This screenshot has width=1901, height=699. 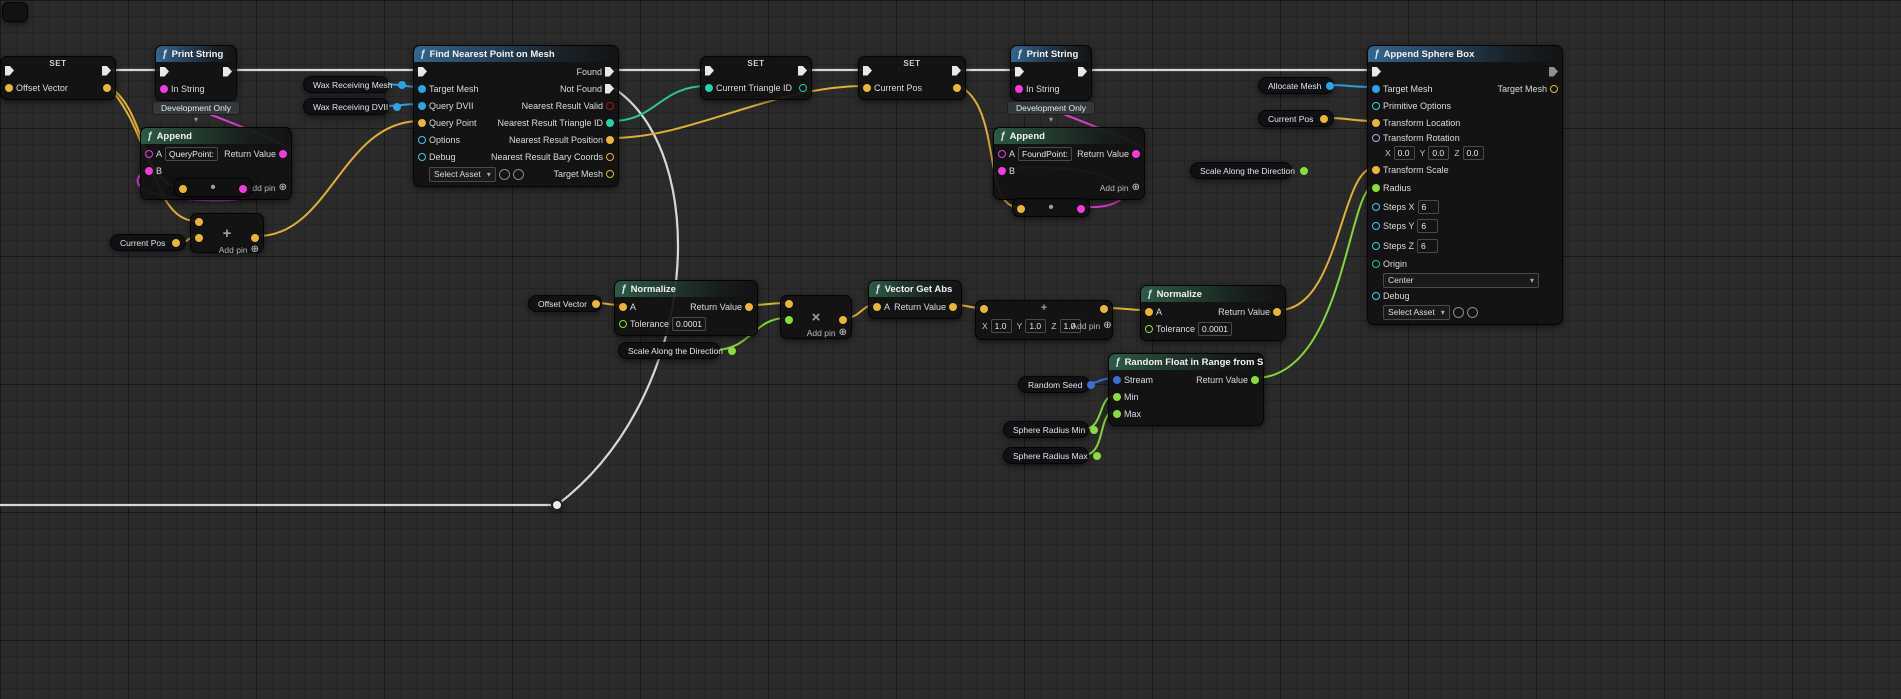 What do you see at coordinates (1001, 325) in the screenshot?
I see `vector-0-field: 1.0` at bounding box center [1001, 325].